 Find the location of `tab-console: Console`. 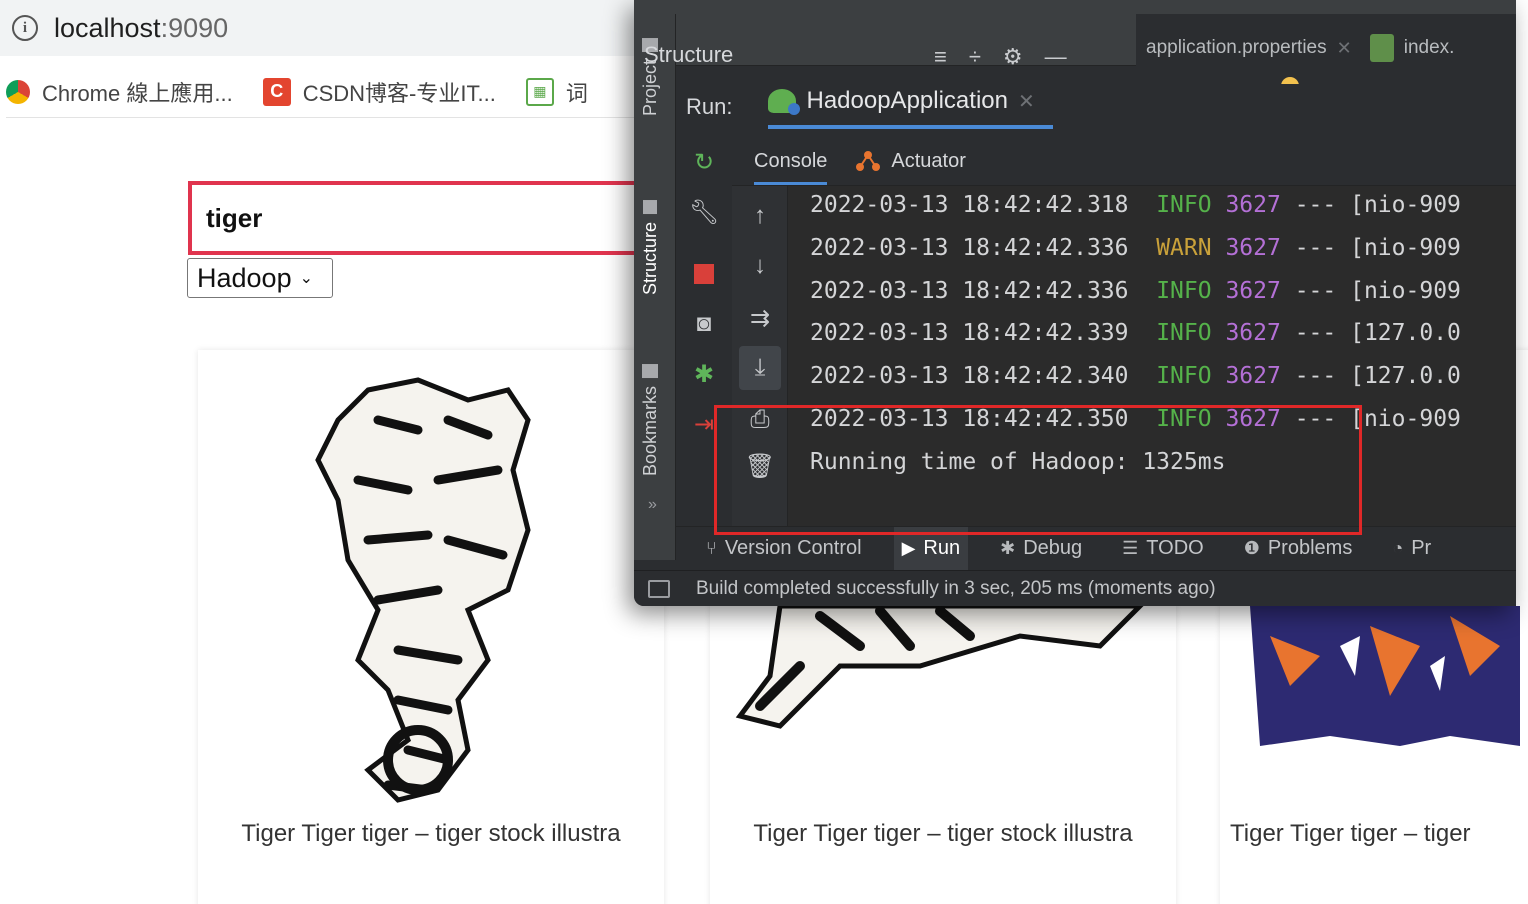

tab-console: Console is located at coordinates (791, 167).